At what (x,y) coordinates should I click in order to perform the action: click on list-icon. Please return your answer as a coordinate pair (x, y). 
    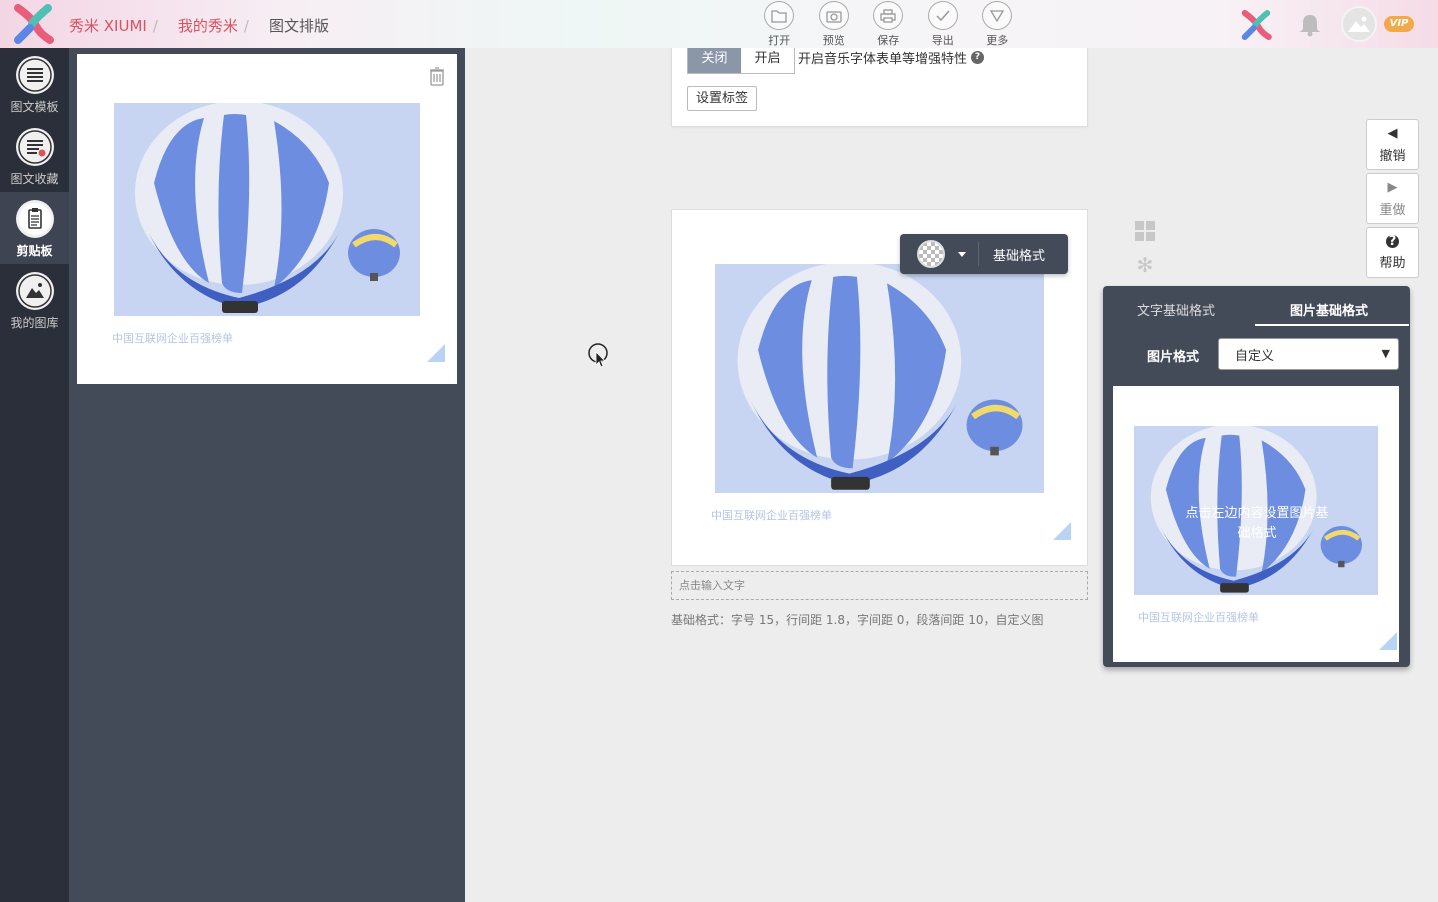
    Looking at the image, I should click on (34, 75).